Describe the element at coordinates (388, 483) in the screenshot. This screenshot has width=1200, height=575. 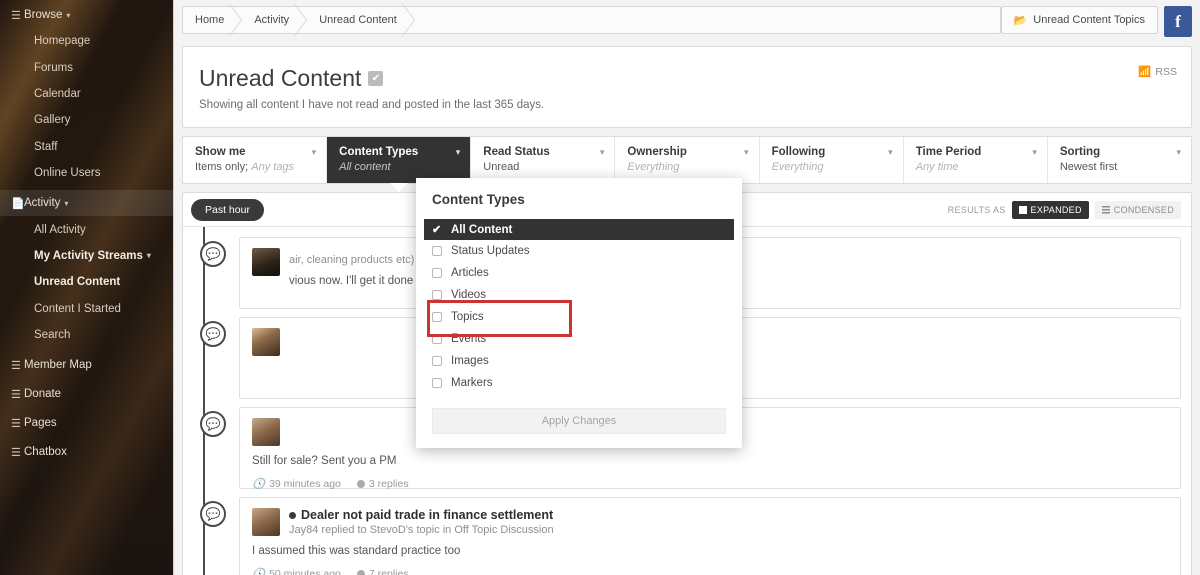
I see `feed-entry-replies-label: 3 replies` at that location.